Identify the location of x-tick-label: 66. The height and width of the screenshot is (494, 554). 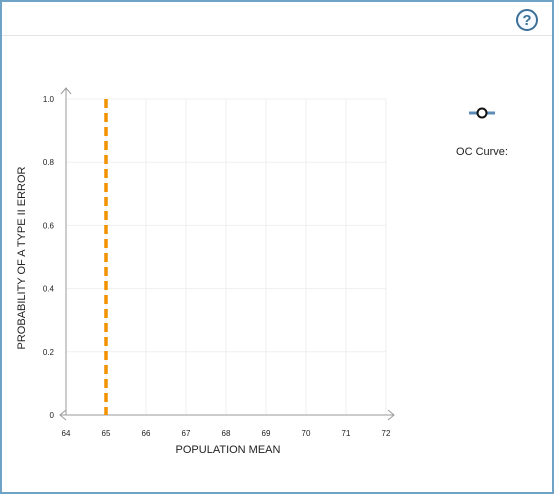
(146, 433).